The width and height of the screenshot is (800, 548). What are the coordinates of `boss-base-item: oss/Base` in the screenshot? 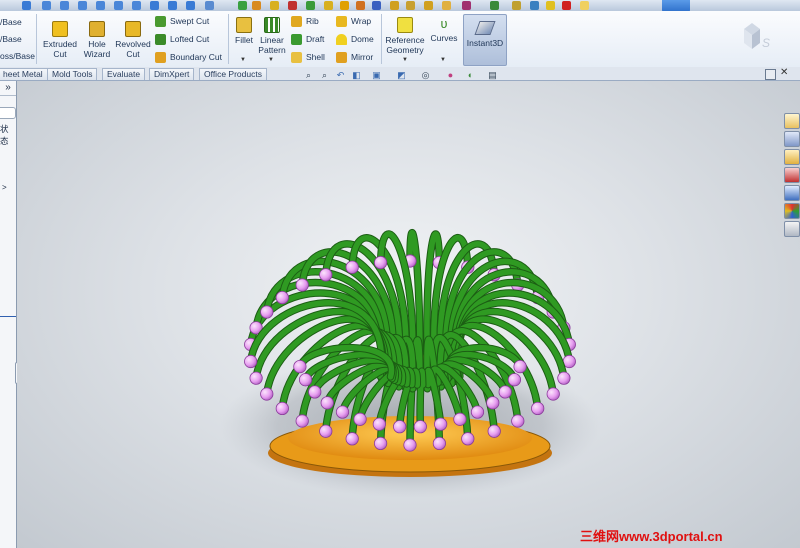 It's located at (17, 56).